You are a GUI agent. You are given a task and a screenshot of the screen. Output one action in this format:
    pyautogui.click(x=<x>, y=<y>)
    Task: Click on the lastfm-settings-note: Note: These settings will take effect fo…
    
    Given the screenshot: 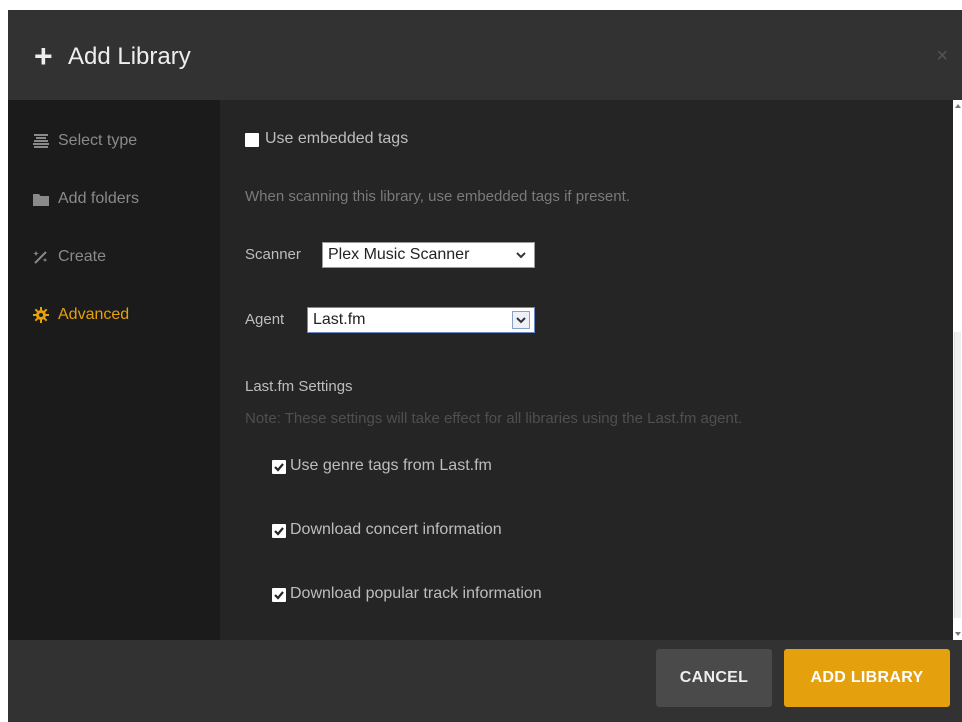 What is the action you would take?
    pyautogui.click(x=494, y=418)
    